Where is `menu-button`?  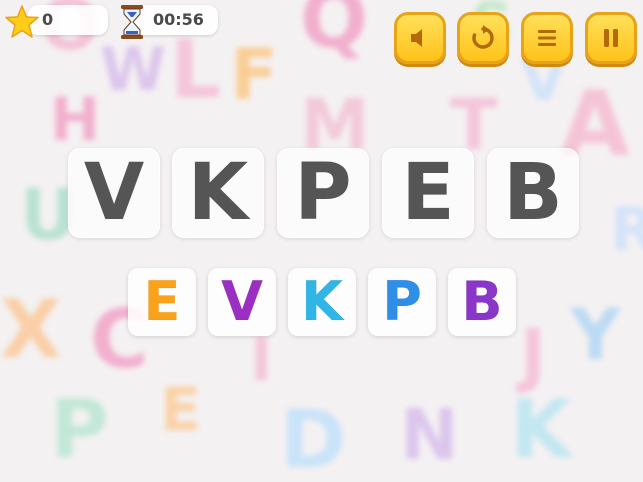
menu-button is located at coordinates (547, 38).